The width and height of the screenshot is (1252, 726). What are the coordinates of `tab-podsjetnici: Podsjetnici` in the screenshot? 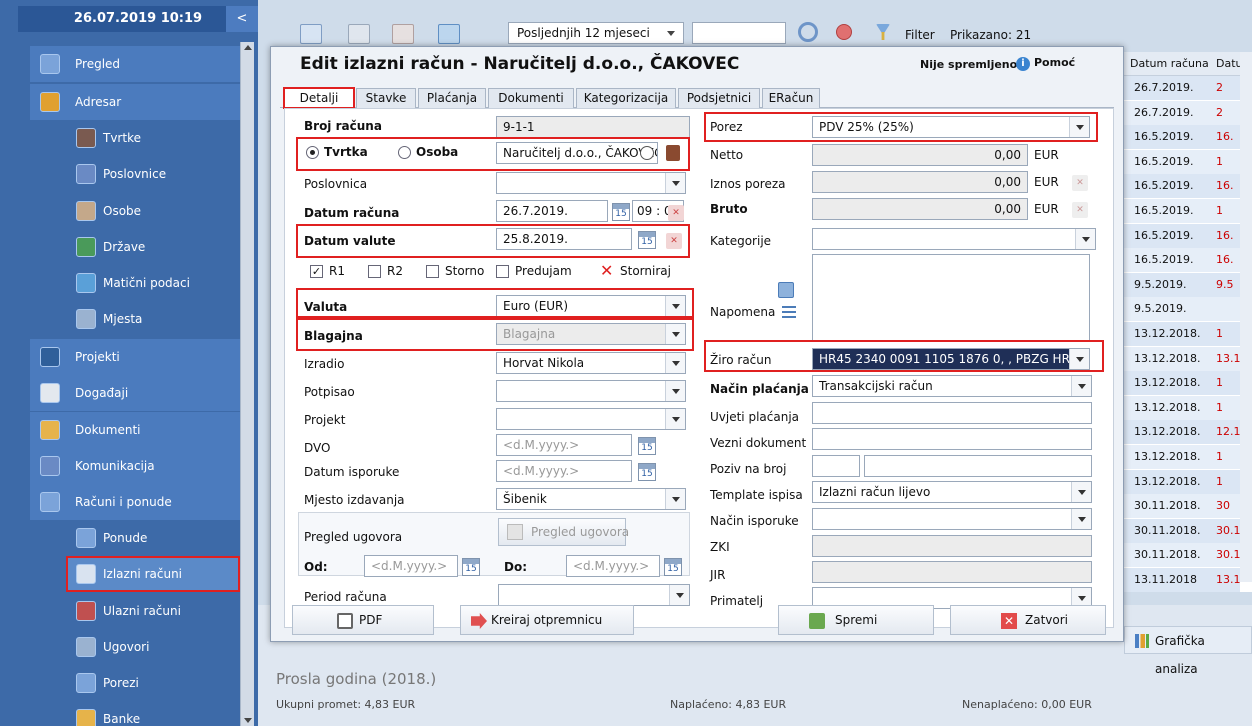 It's located at (719, 98).